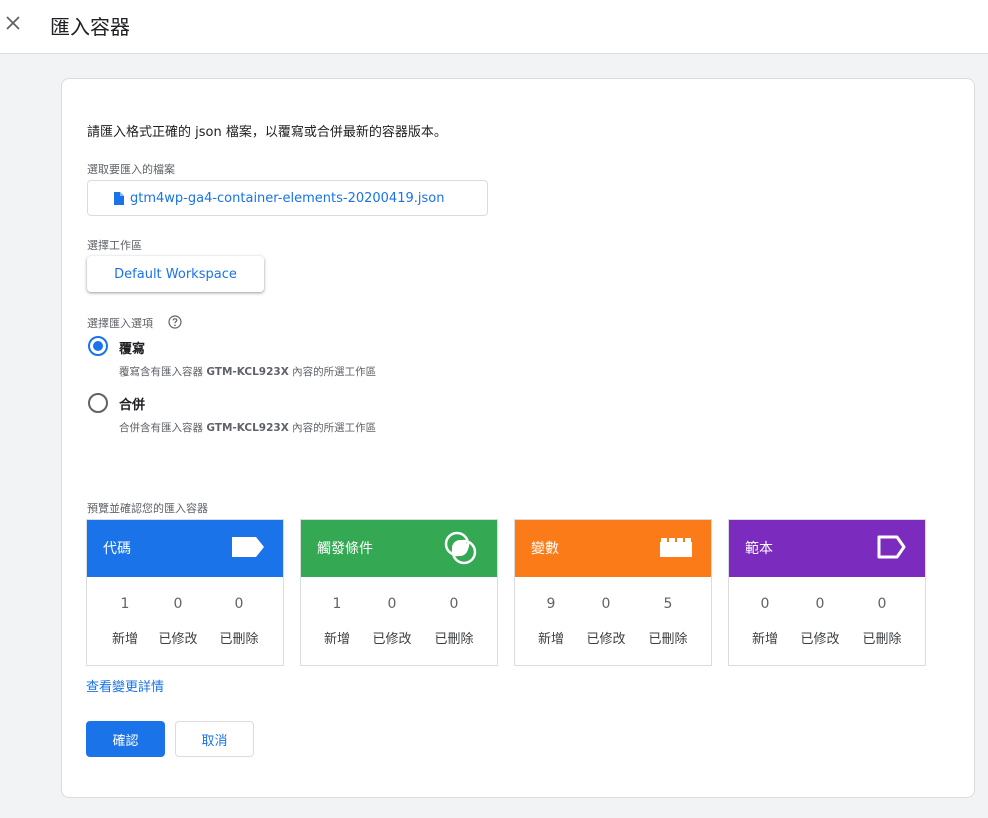 The image size is (988, 818). Describe the element at coordinates (613, 592) in the screenshot. I see `variables-tile: 變數 9 新增 0 已修改 5 已刪除` at that location.